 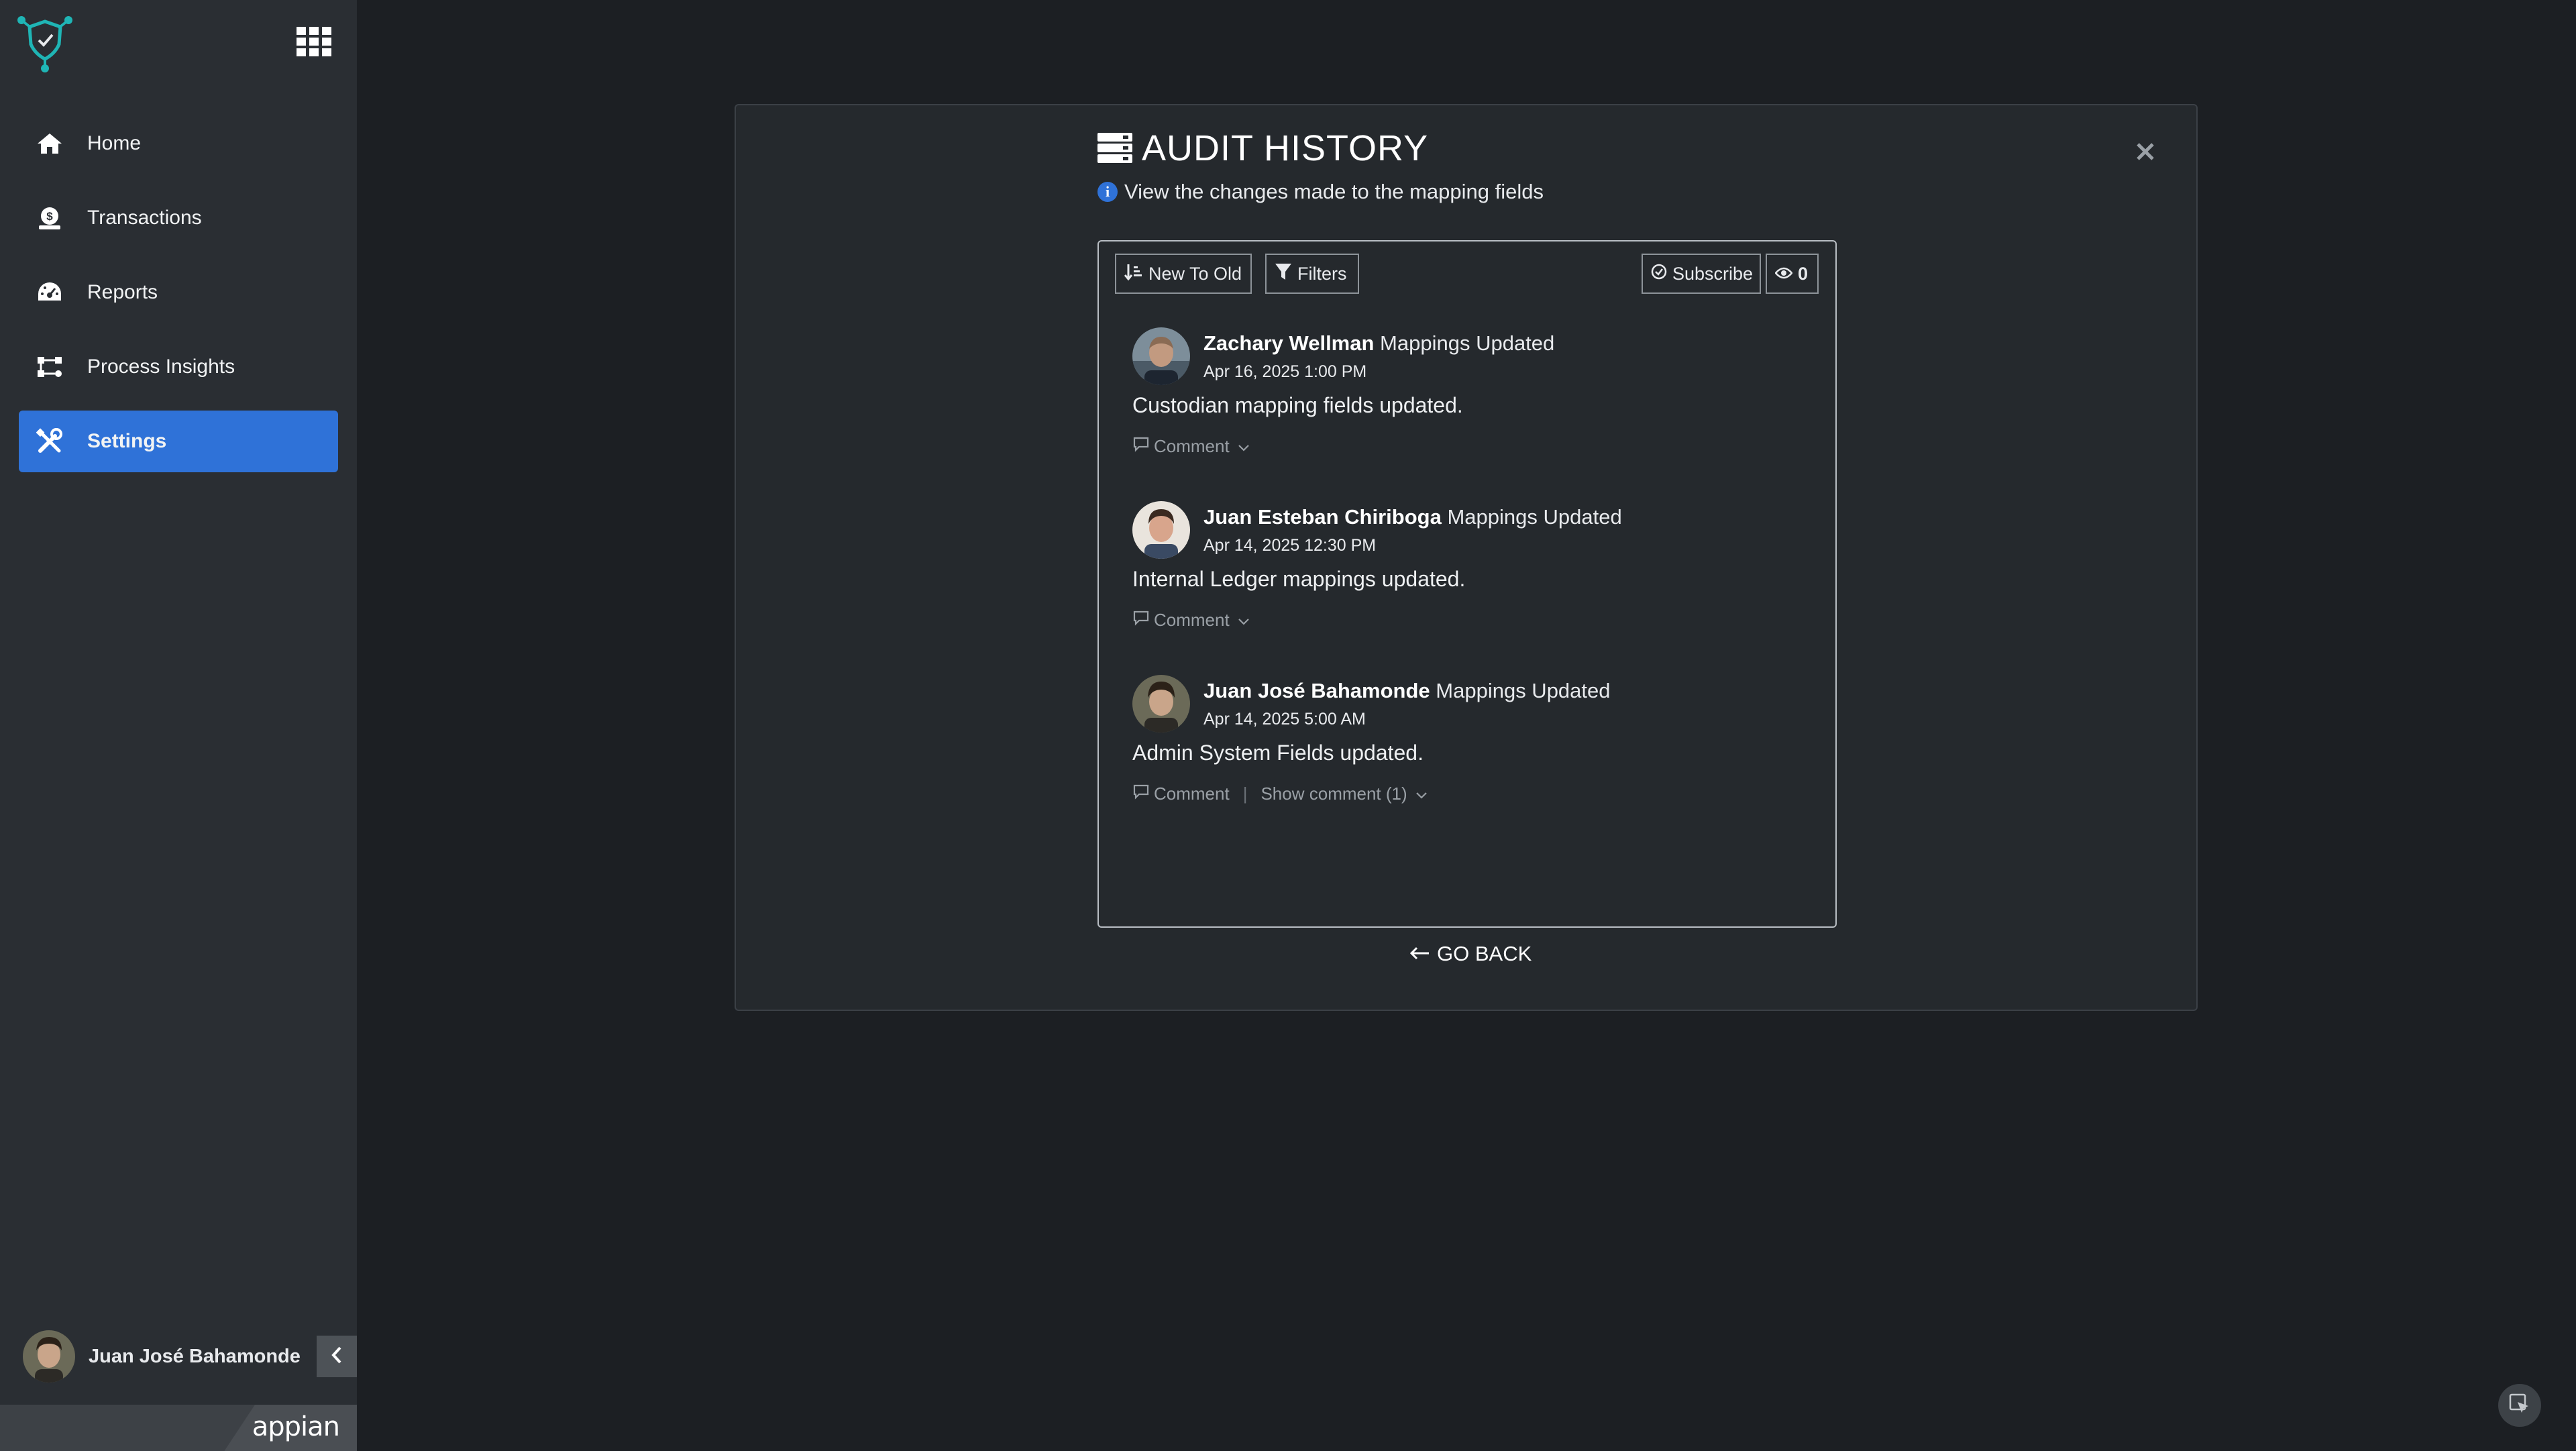 I want to click on cursor-select-icon, so click(x=2519, y=1406).